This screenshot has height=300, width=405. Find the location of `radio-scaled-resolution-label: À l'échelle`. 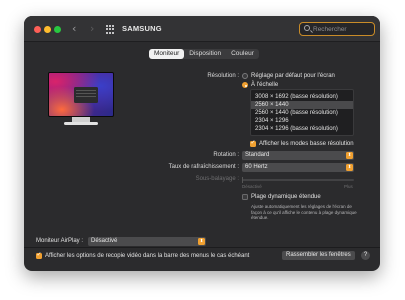

radio-scaled-resolution-label: À l'échelle is located at coordinates (265, 85).